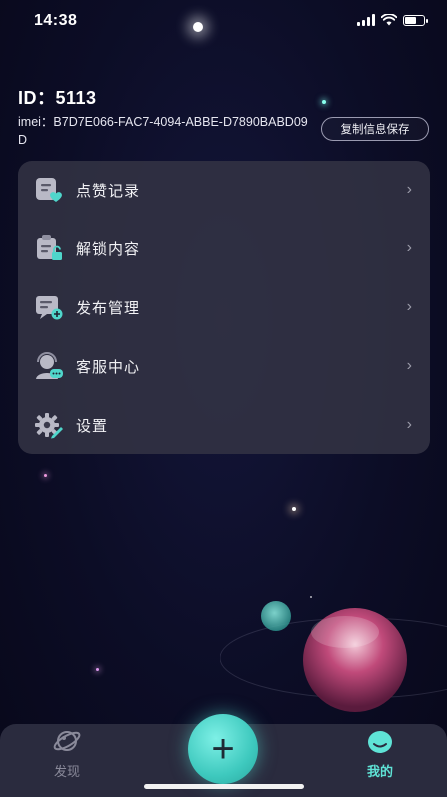 Image resolution: width=447 pixels, height=797 pixels. I want to click on customer-service-icon, so click(49, 365).